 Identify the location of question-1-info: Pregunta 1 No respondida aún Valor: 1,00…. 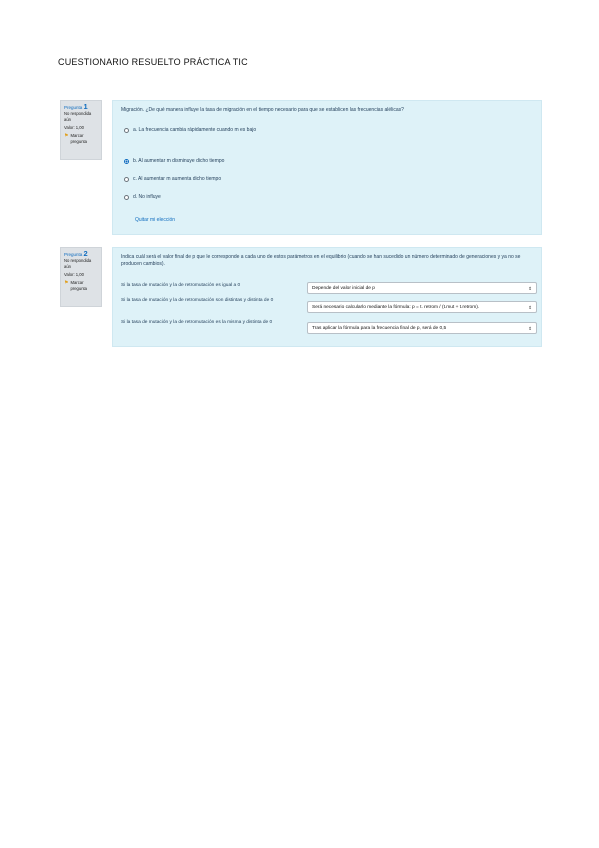
(81, 130).